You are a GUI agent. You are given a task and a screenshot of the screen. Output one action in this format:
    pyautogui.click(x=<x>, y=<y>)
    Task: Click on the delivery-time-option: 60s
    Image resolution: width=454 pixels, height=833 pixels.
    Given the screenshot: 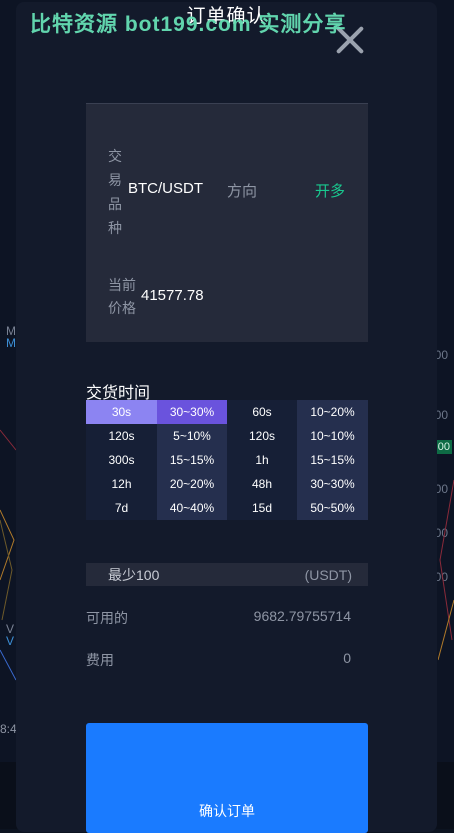 What is the action you would take?
    pyautogui.click(x=262, y=412)
    